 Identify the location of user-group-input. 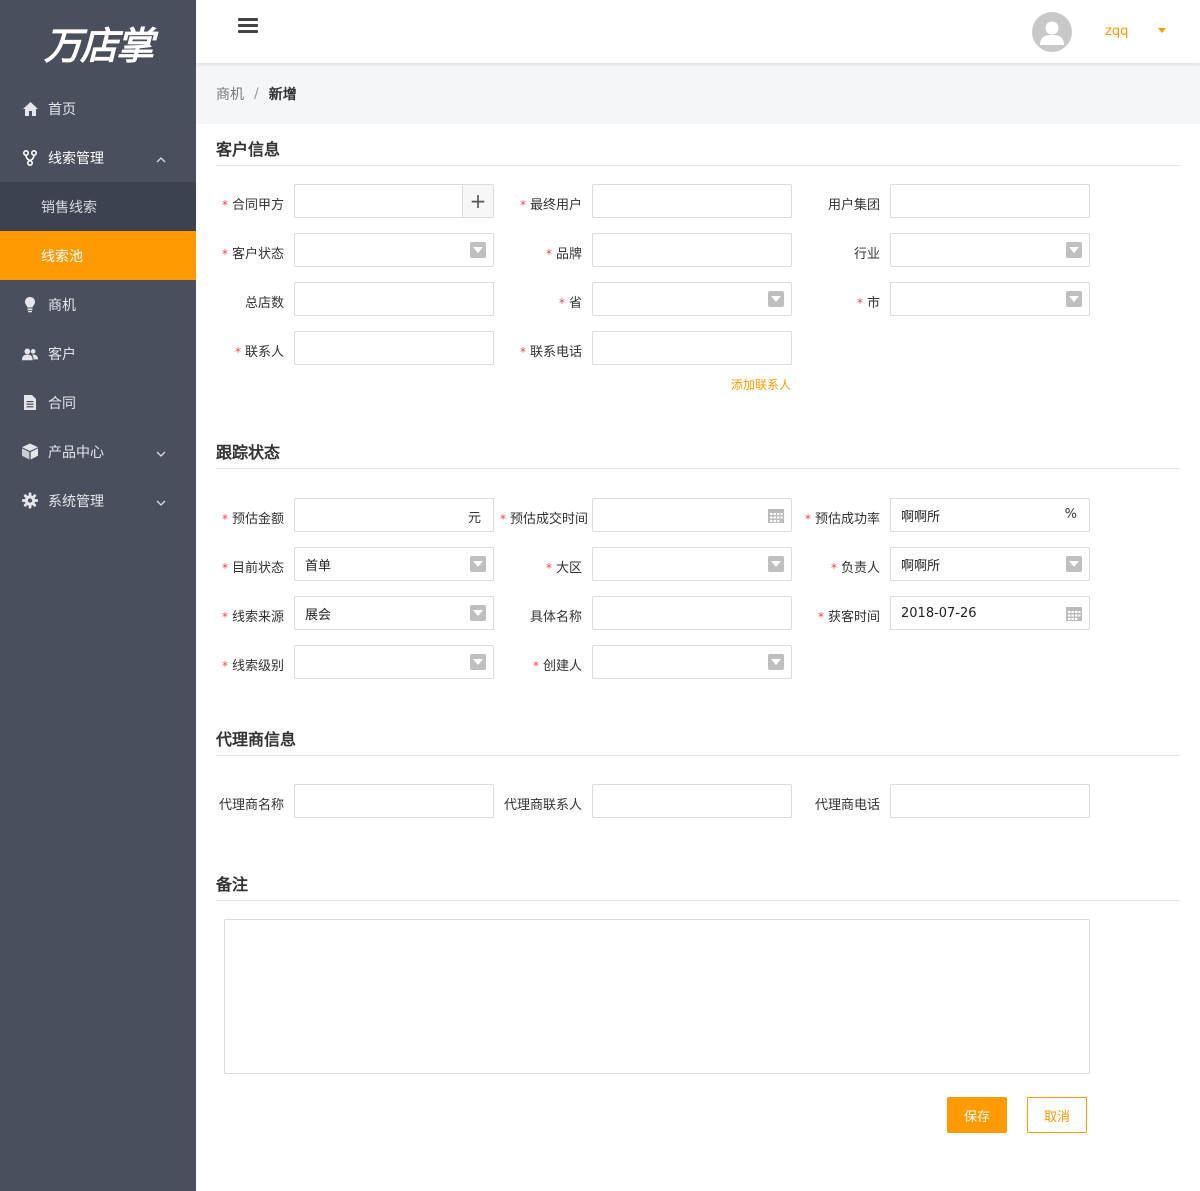
(990, 201).